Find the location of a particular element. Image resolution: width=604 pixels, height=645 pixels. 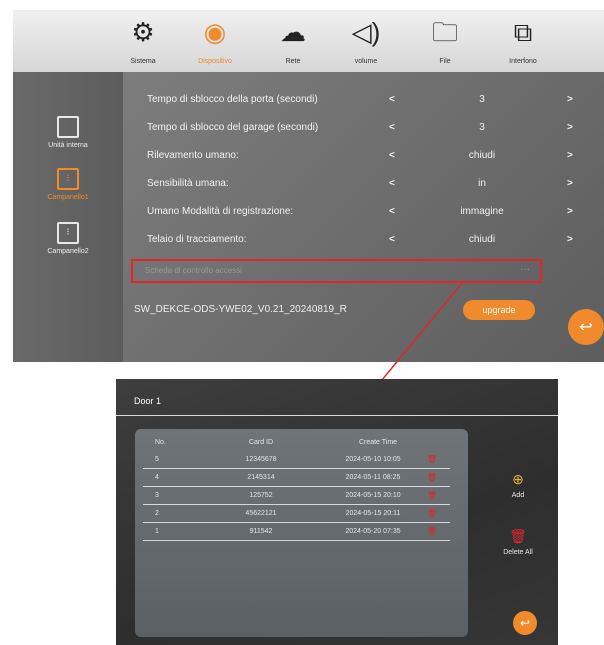

speaker-icon: ◁) is located at coordinates (366, 32).